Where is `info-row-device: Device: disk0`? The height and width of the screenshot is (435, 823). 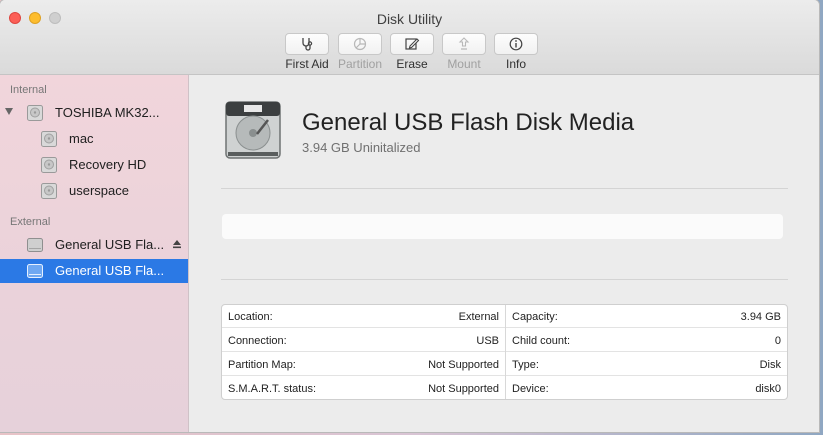 info-row-device: Device: disk0 is located at coordinates (646, 388).